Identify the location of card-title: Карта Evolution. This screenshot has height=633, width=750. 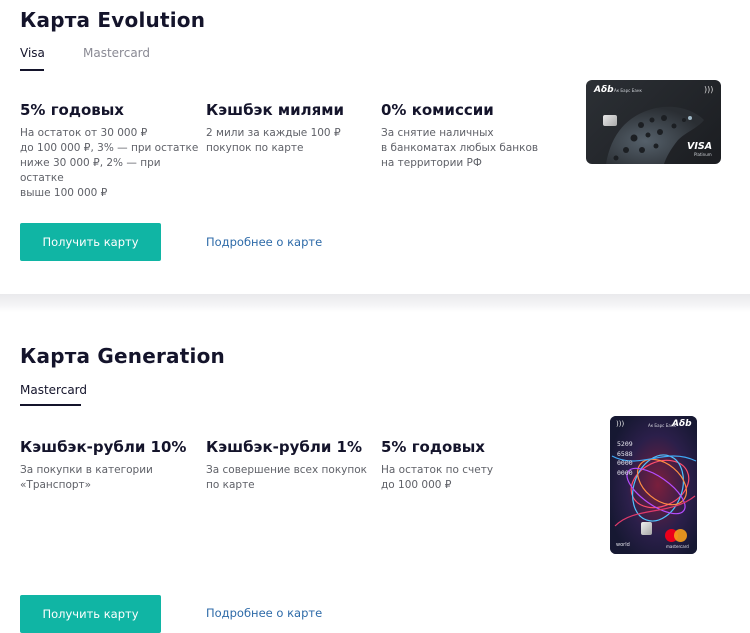
(113, 20).